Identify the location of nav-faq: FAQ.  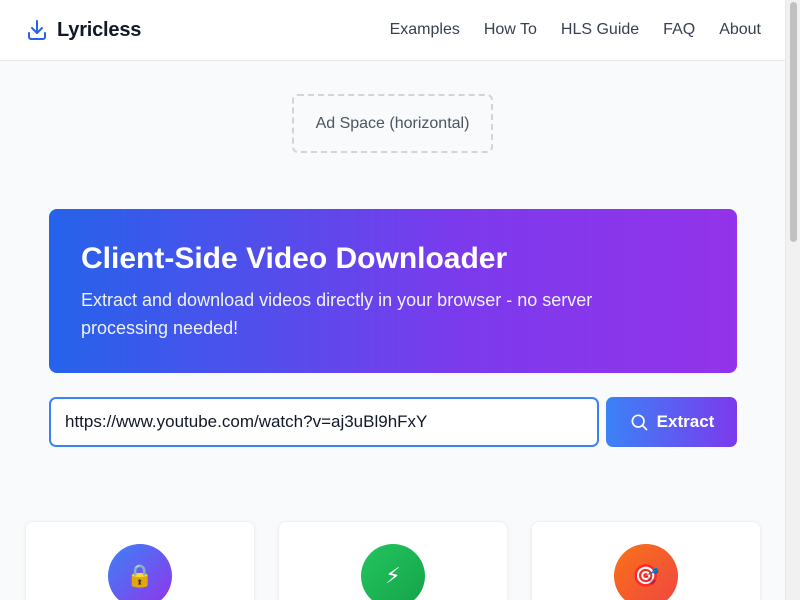
(679, 30).